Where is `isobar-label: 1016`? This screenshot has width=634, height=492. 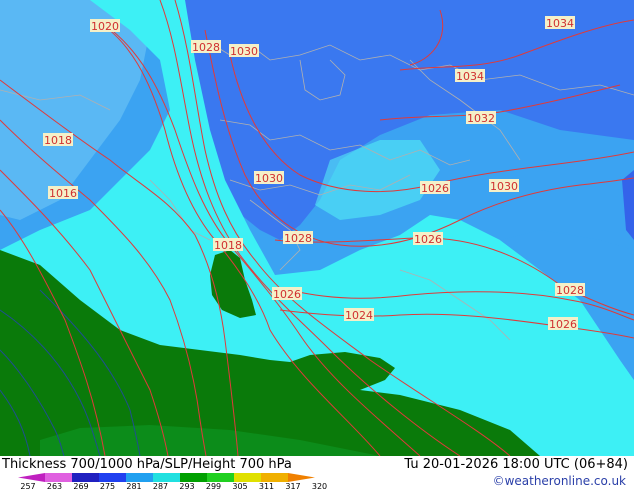 isobar-label: 1016 is located at coordinates (63, 193).